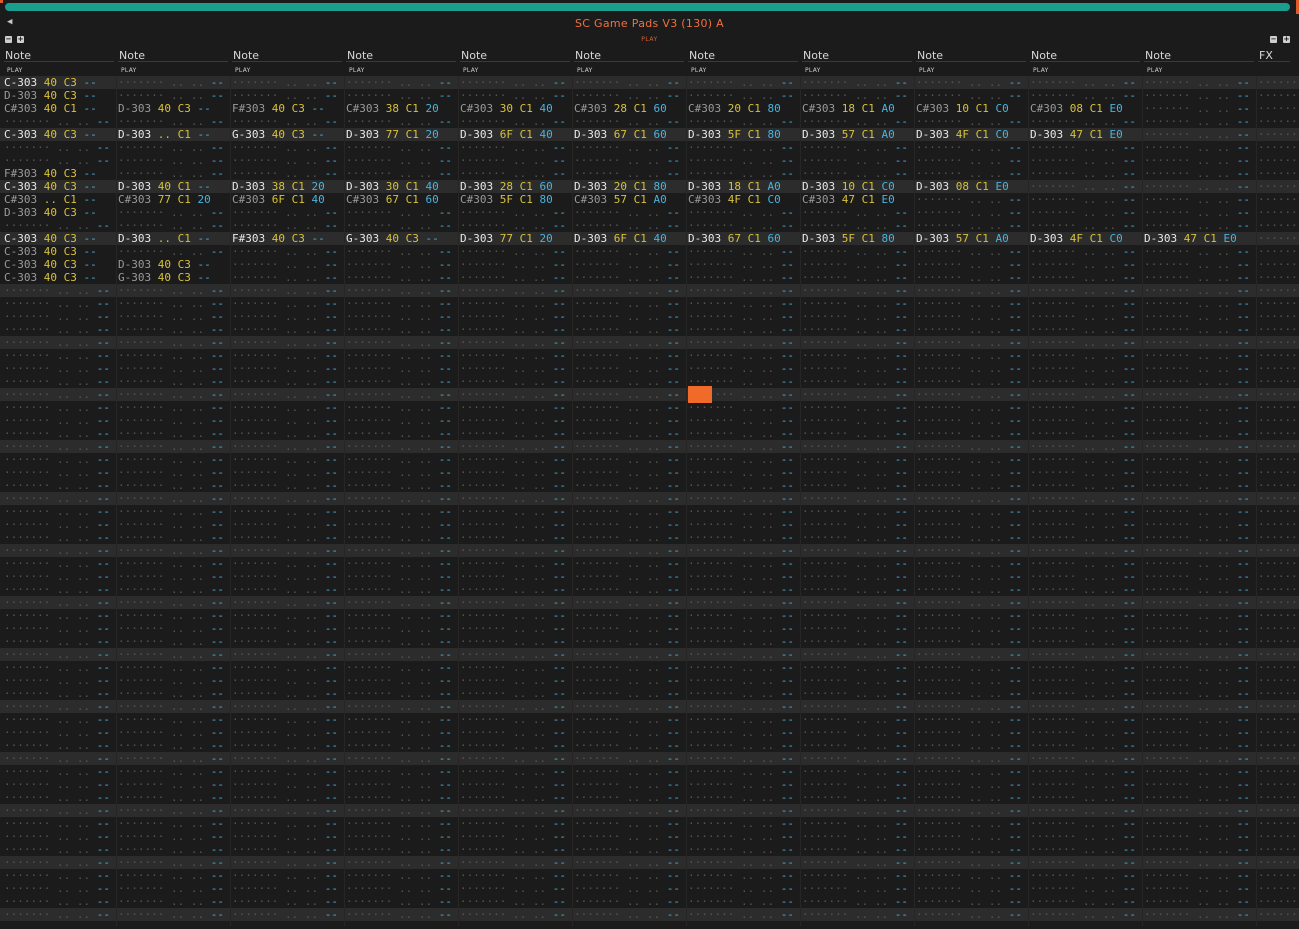  Describe the element at coordinates (620, 134) in the screenshot. I see `note-cell: D-303 67 C1 60` at that location.